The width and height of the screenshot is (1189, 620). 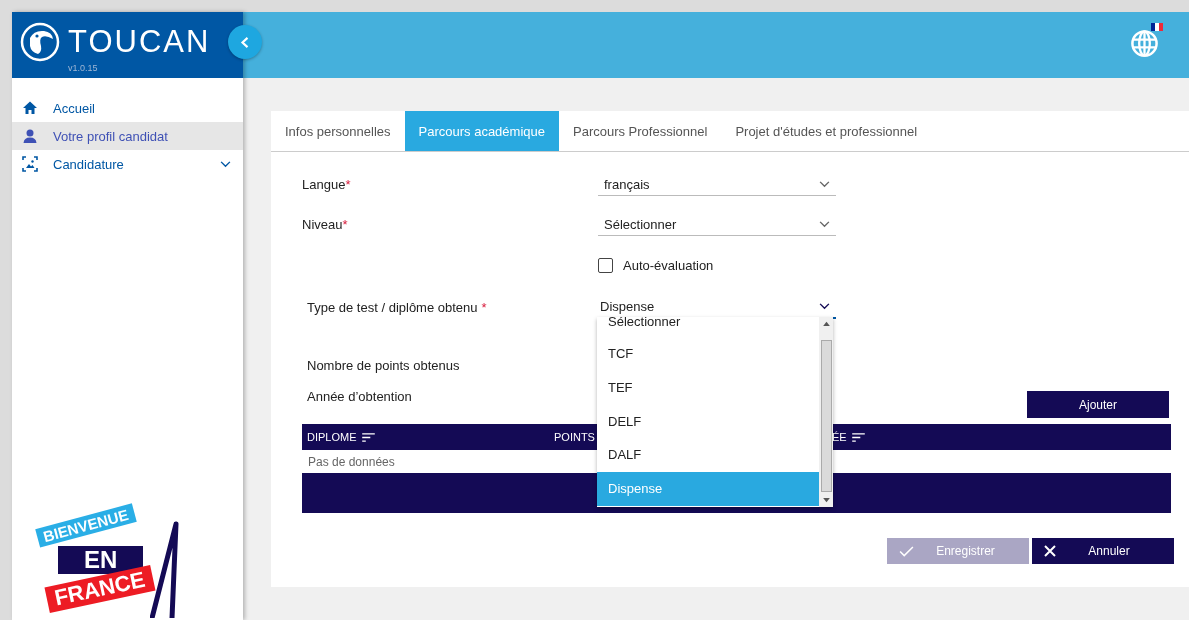 What do you see at coordinates (1050, 551) in the screenshot?
I see `close-icon` at bounding box center [1050, 551].